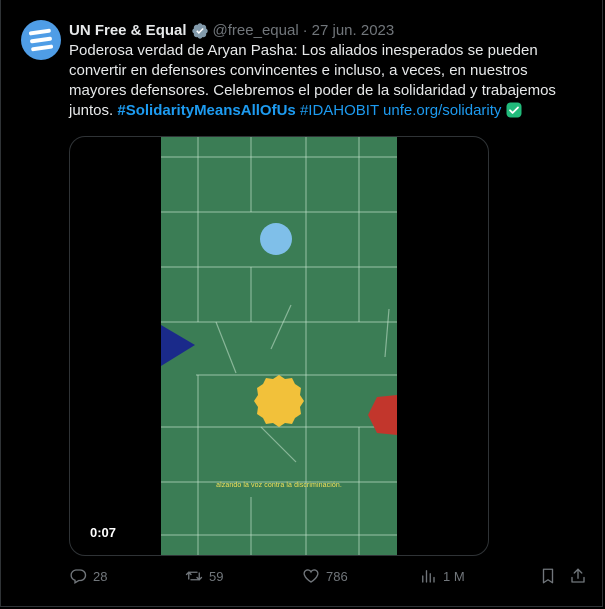 The image size is (605, 609). Describe the element at coordinates (514, 110) in the screenshot. I see `check-mark-icon` at that location.